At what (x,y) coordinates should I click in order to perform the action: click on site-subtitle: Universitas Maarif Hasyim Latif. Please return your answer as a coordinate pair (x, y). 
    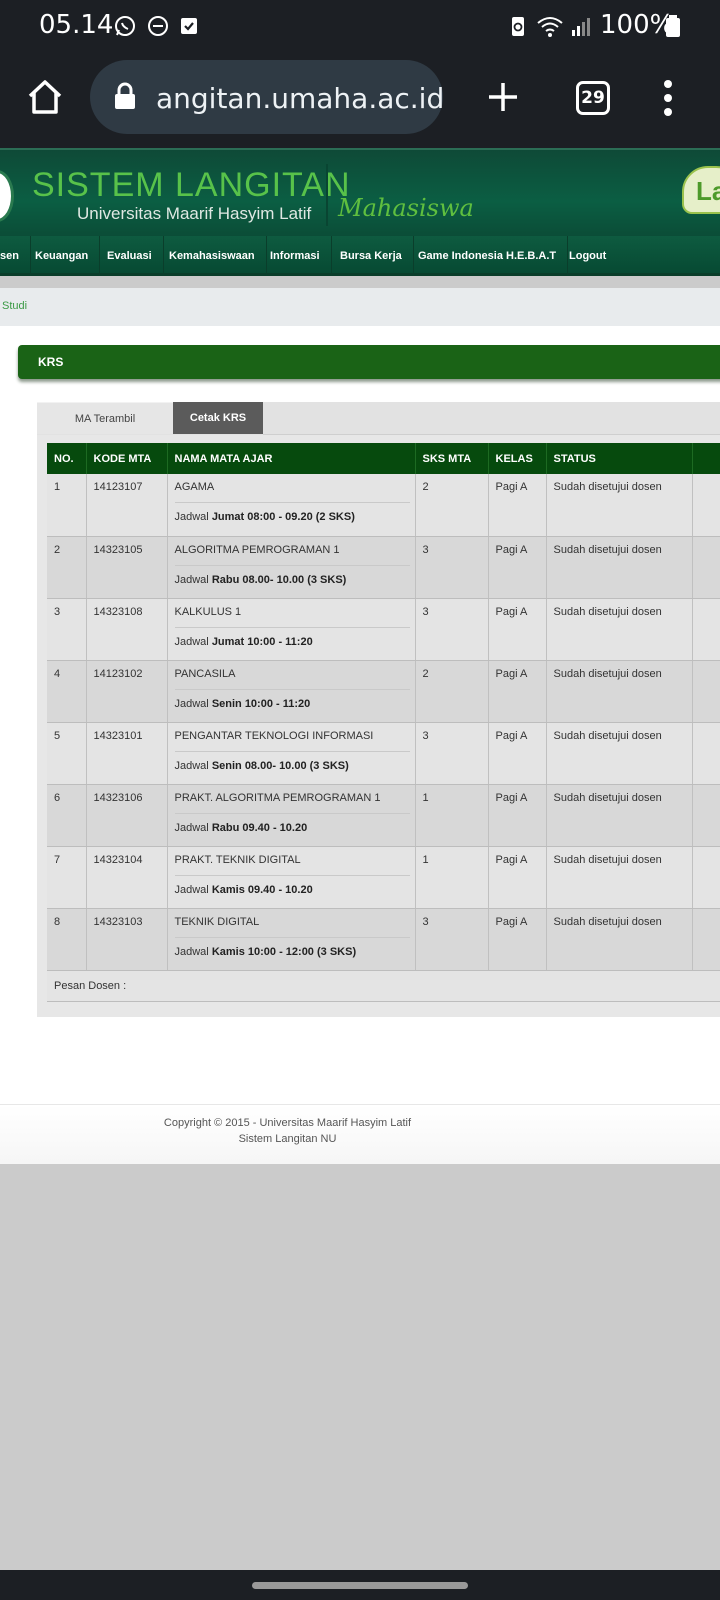
    Looking at the image, I should click on (194, 213).